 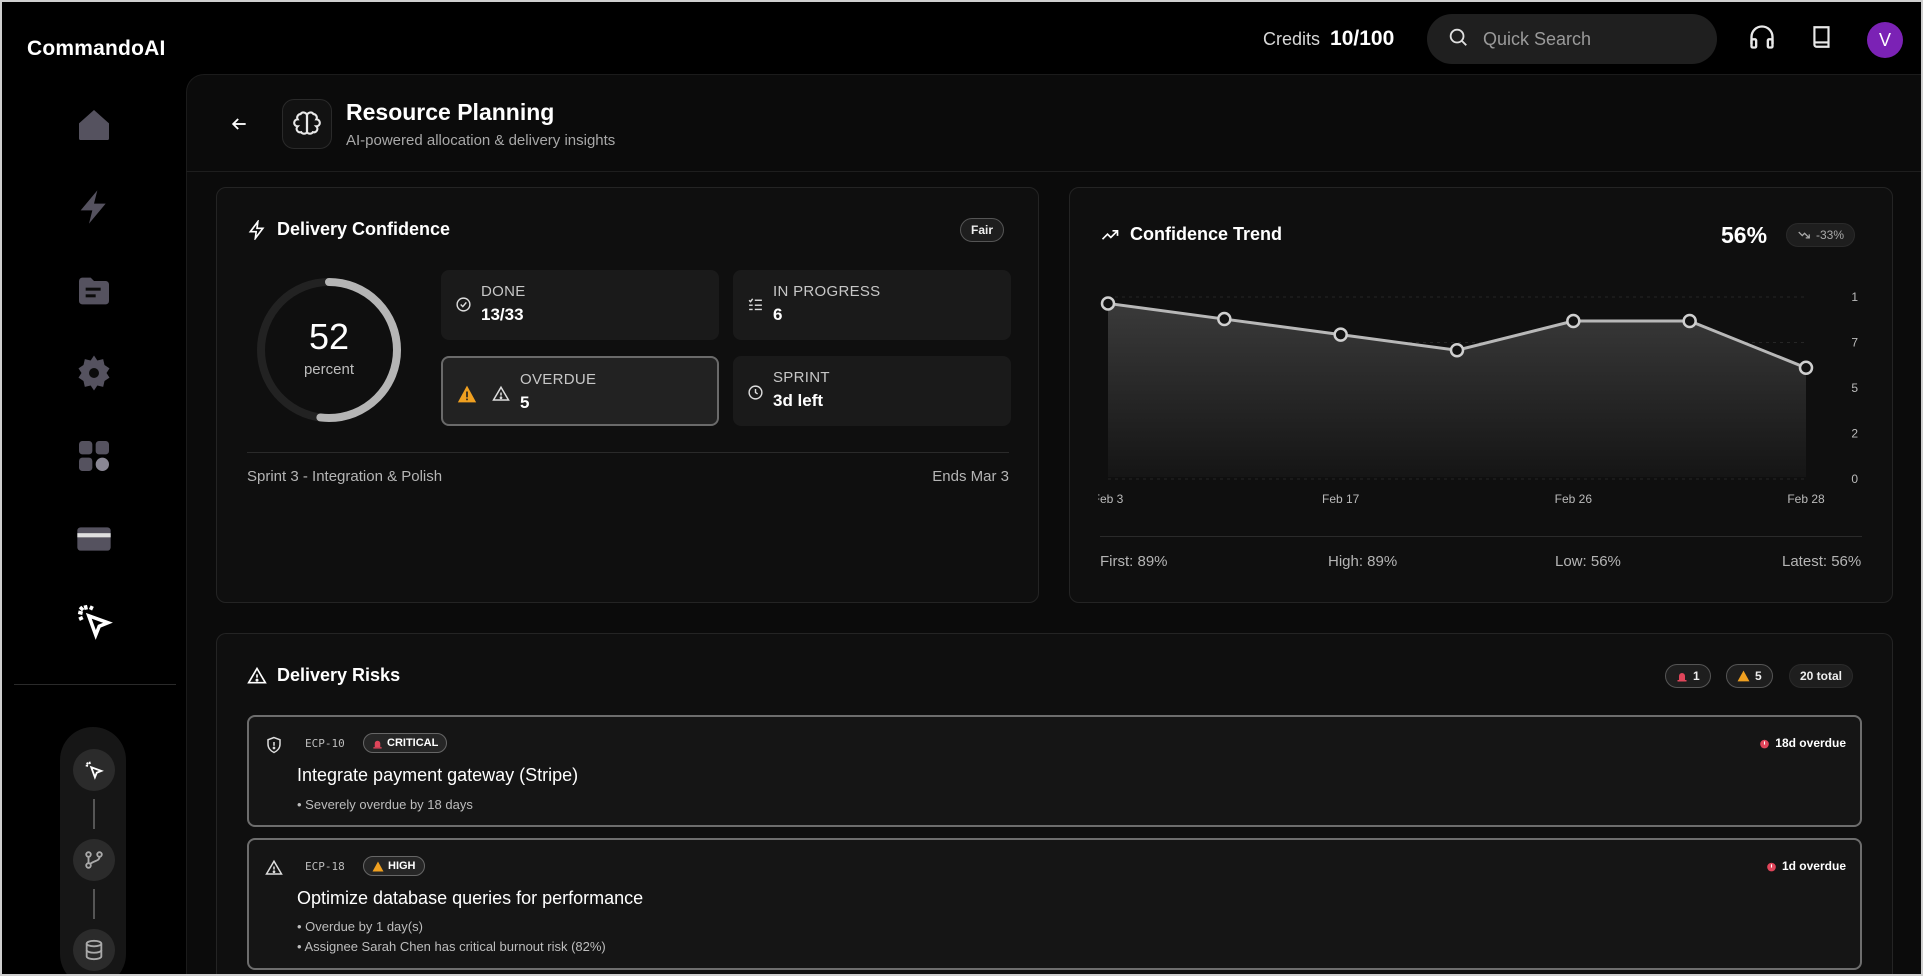 I want to click on y-tick-label: 1, so click(x=1854, y=297).